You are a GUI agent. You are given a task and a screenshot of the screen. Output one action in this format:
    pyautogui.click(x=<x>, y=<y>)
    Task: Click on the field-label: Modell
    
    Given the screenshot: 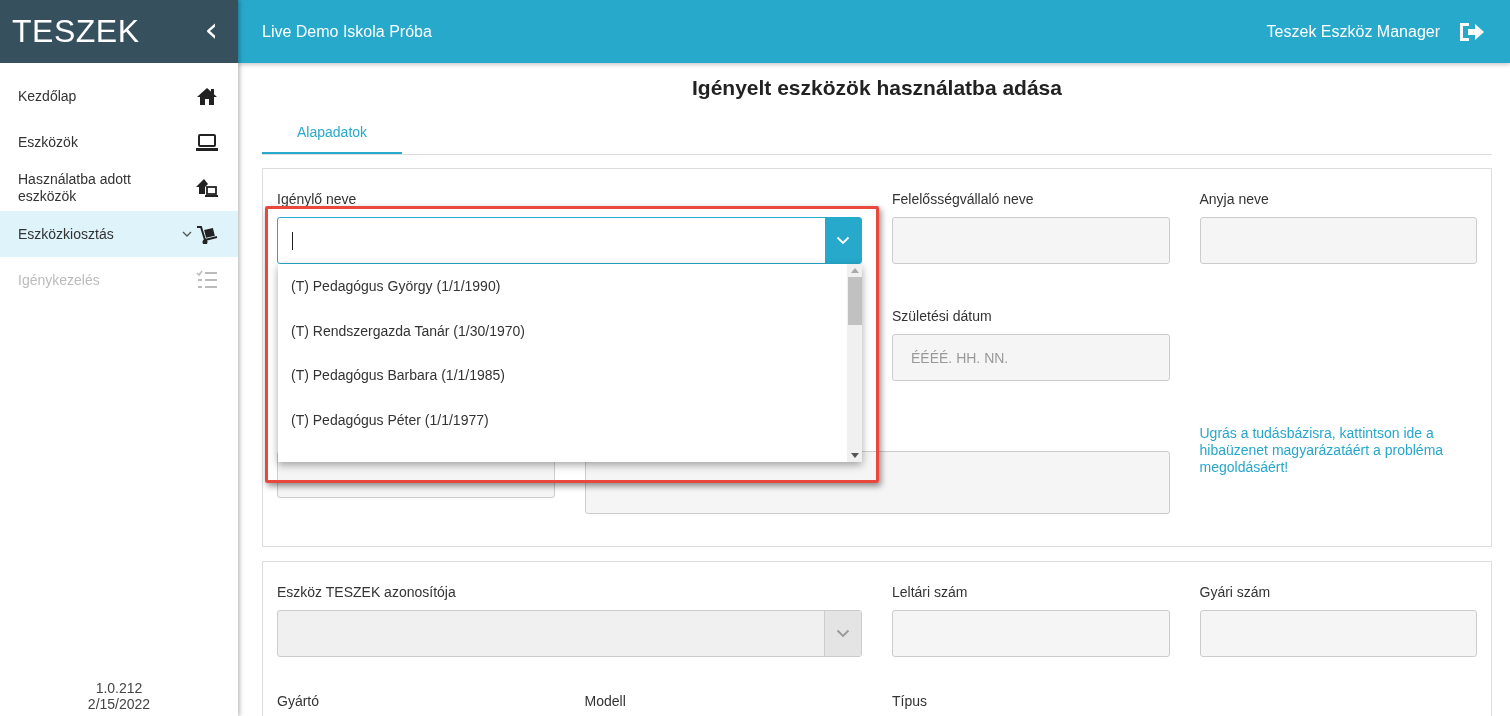 What is the action you would take?
    pyautogui.click(x=605, y=702)
    